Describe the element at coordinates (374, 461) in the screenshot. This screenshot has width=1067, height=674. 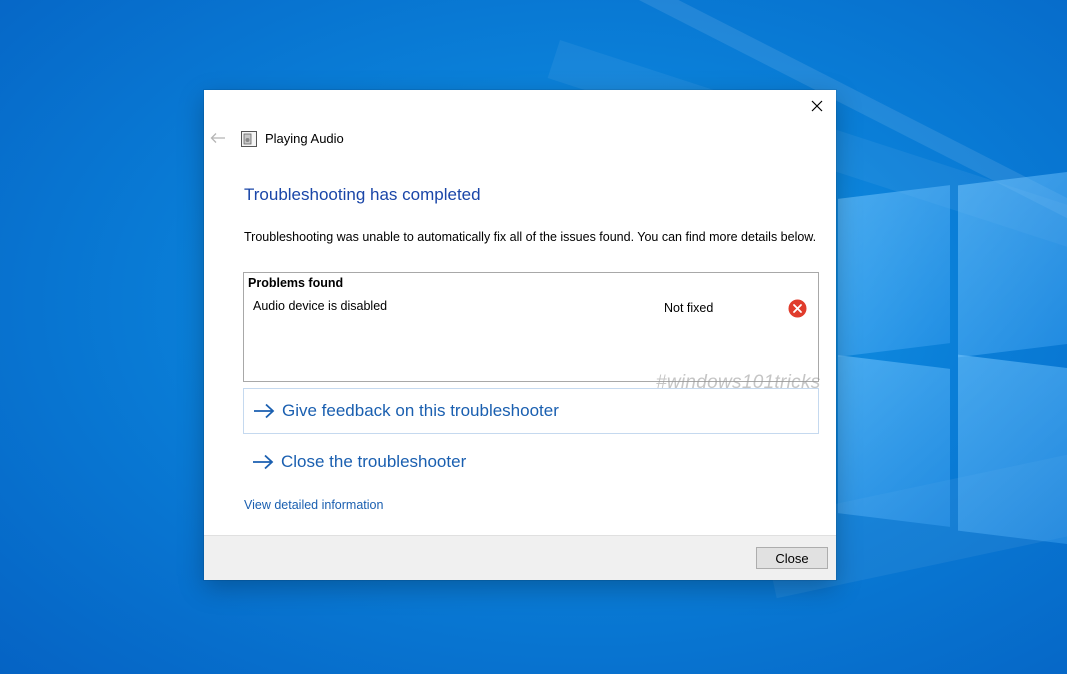
I see `close-troubleshooter-label: Close the troubleshooter` at that location.